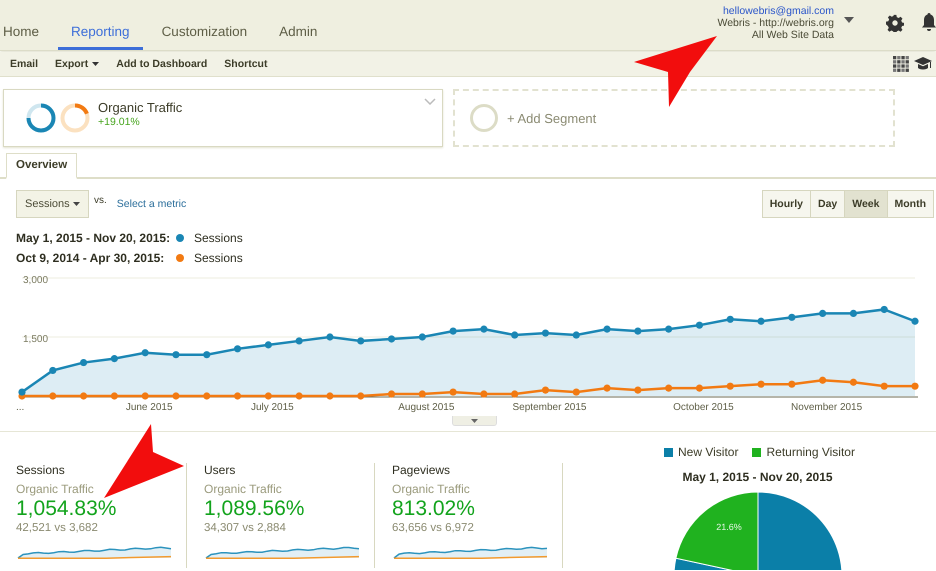 The image size is (936, 571). What do you see at coordinates (42, 166) in the screenshot?
I see `overview-tab: Overview` at bounding box center [42, 166].